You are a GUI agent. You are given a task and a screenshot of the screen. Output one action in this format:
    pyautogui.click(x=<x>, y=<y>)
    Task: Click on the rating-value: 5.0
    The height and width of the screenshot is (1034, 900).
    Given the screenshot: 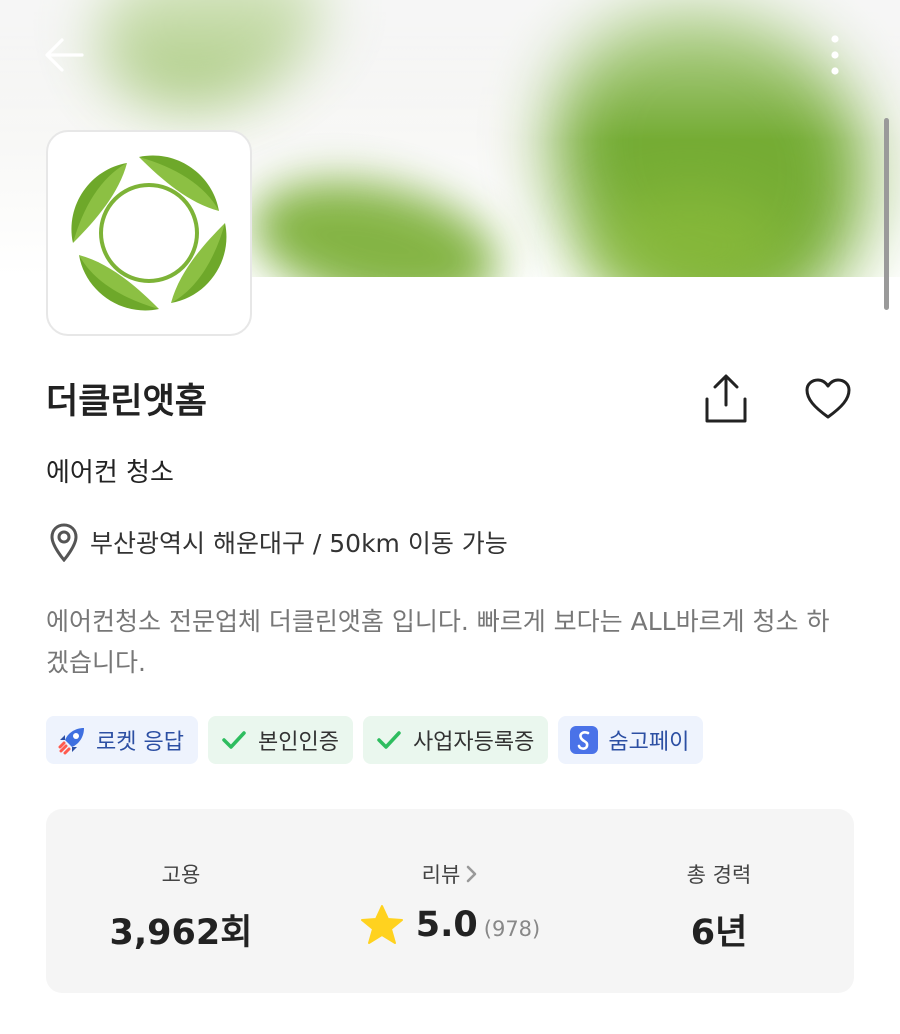 What is the action you would take?
    pyautogui.click(x=446, y=925)
    